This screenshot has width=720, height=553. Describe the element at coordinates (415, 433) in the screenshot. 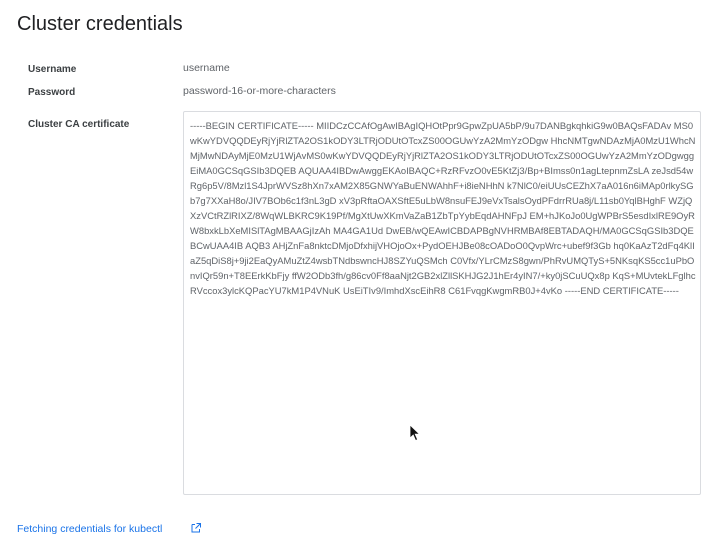

I see `mouse-pointer-icon` at that location.